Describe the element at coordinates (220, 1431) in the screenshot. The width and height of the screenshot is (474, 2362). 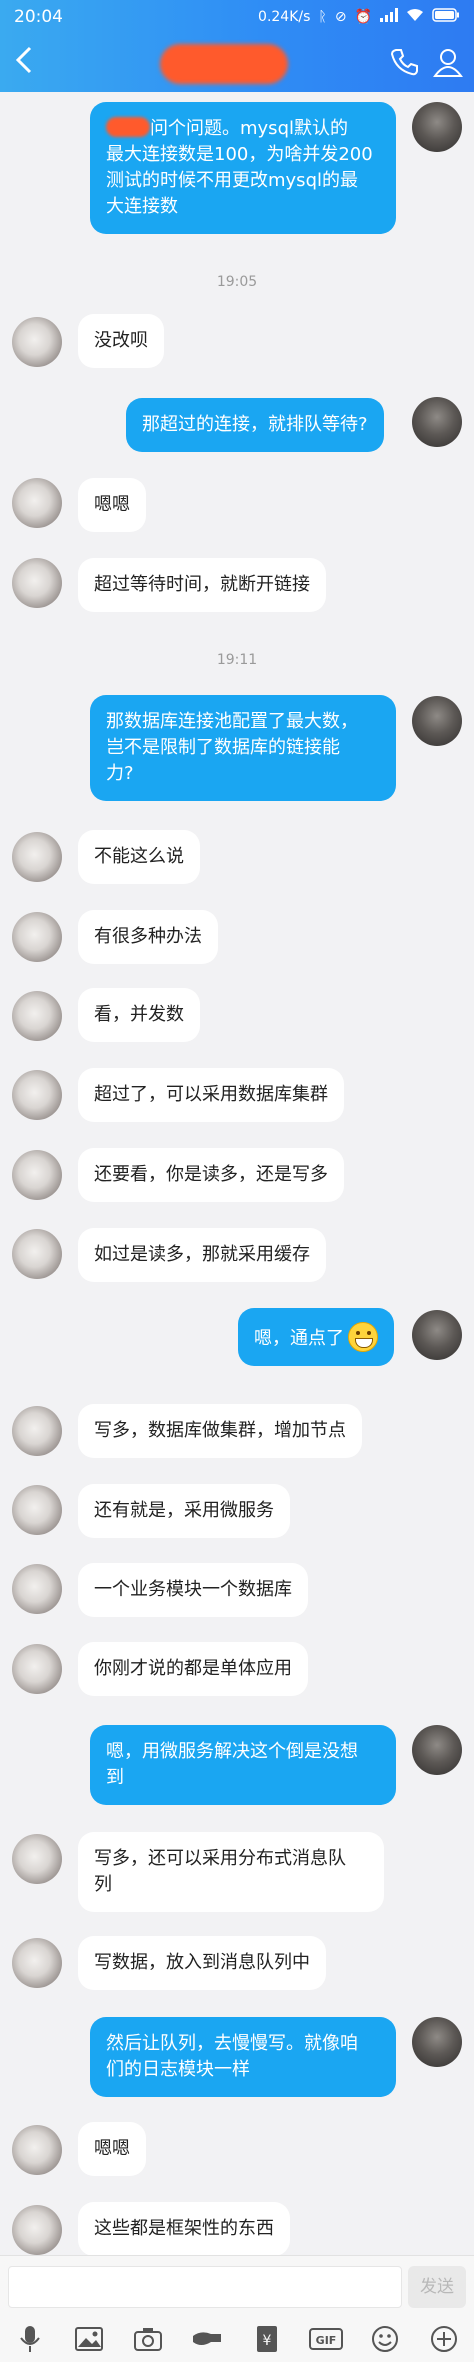
I see `message-bubble: 写多，数据库做集群，增加节点` at that location.